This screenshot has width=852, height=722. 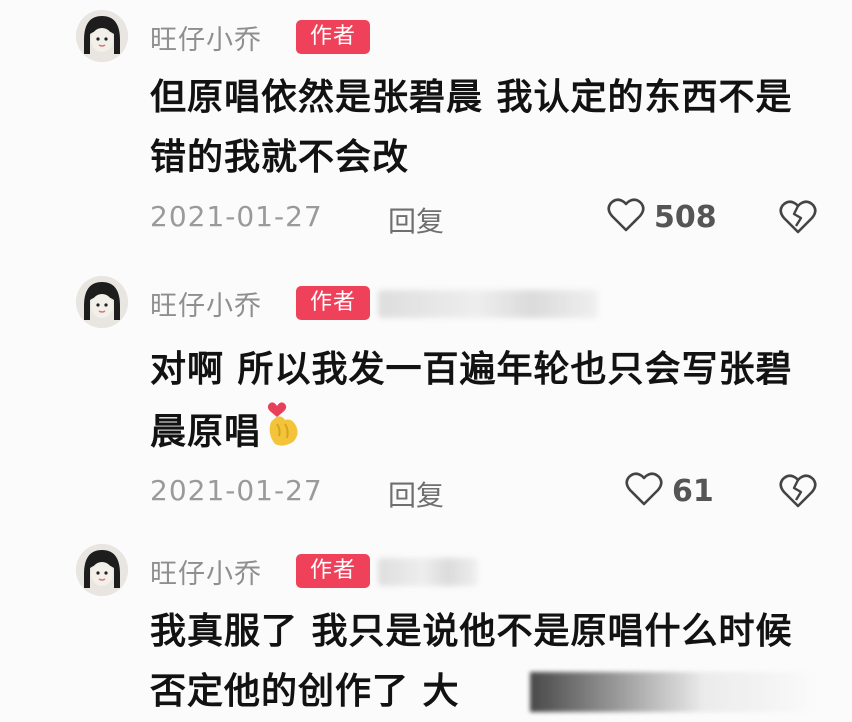 I want to click on text-fade-overlay, so click(x=675, y=692).